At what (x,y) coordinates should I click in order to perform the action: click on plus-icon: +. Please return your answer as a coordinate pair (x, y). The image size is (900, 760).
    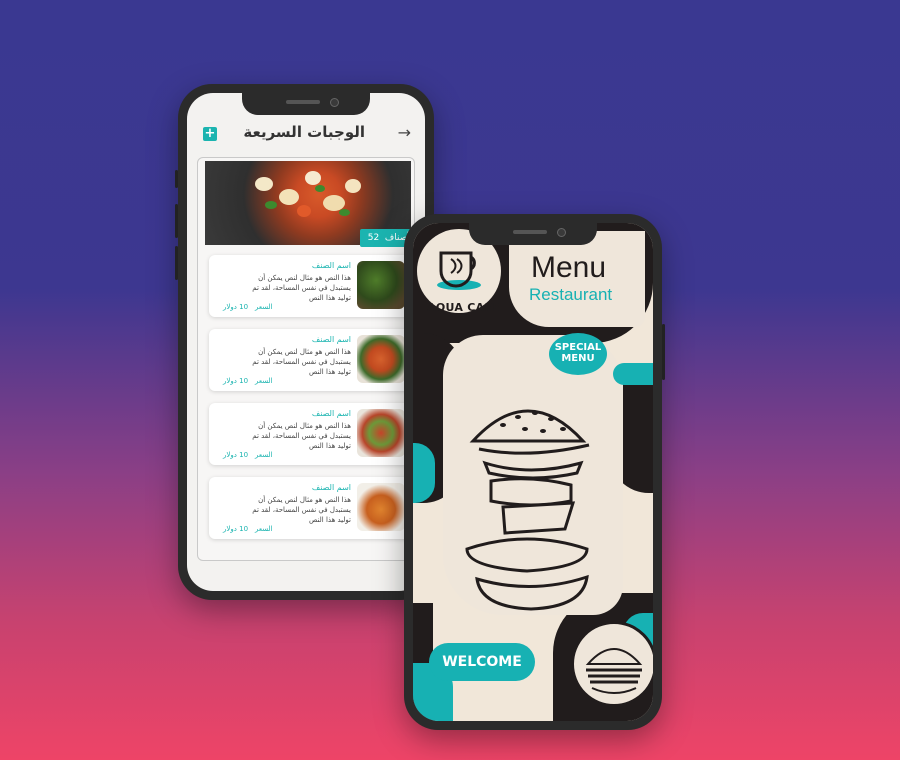
    Looking at the image, I should click on (210, 134).